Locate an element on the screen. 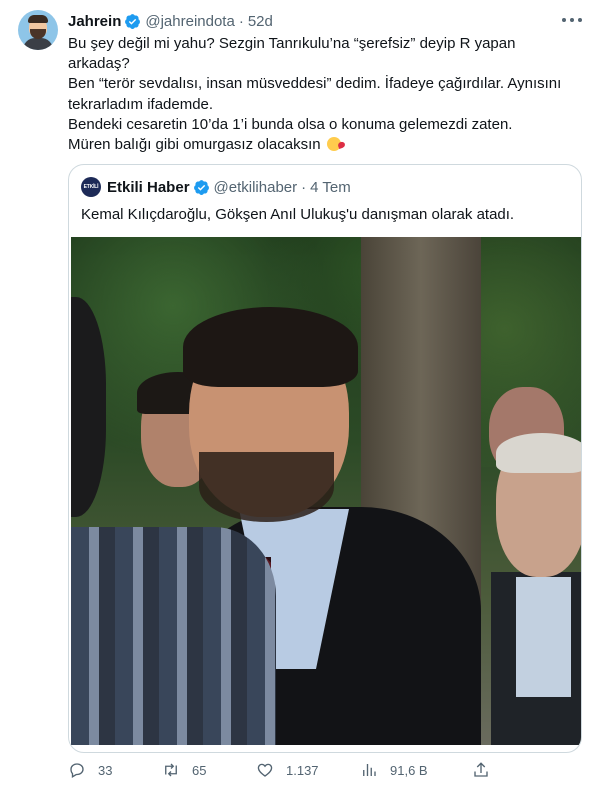 Image resolution: width=600 pixels, height=793 pixels. analytics-icon is located at coordinates (369, 770).